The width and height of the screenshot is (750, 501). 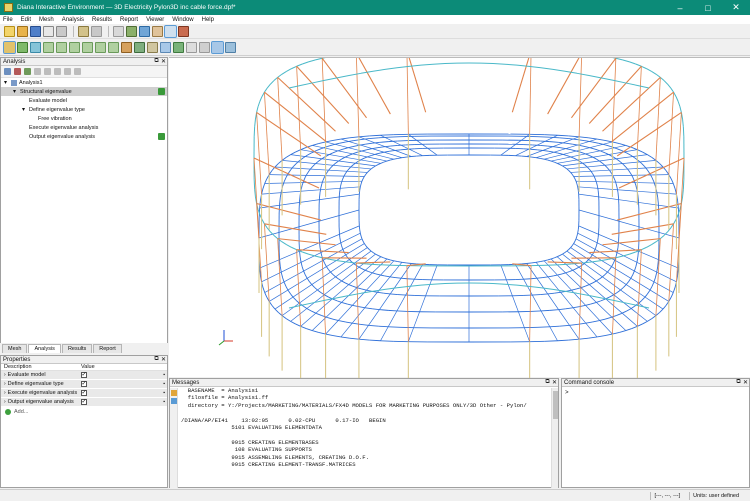 I want to click on options-icon, so click(x=77, y=71).